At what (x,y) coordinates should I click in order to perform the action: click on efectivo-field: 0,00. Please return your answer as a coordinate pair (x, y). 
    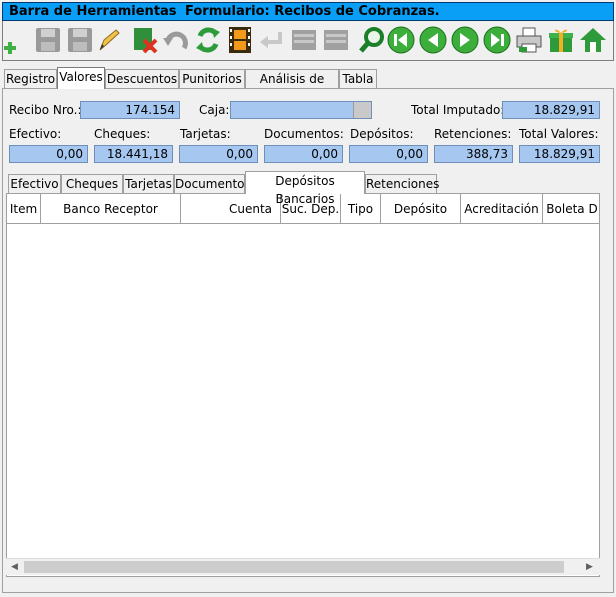
    Looking at the image, I should click on (48, 154).